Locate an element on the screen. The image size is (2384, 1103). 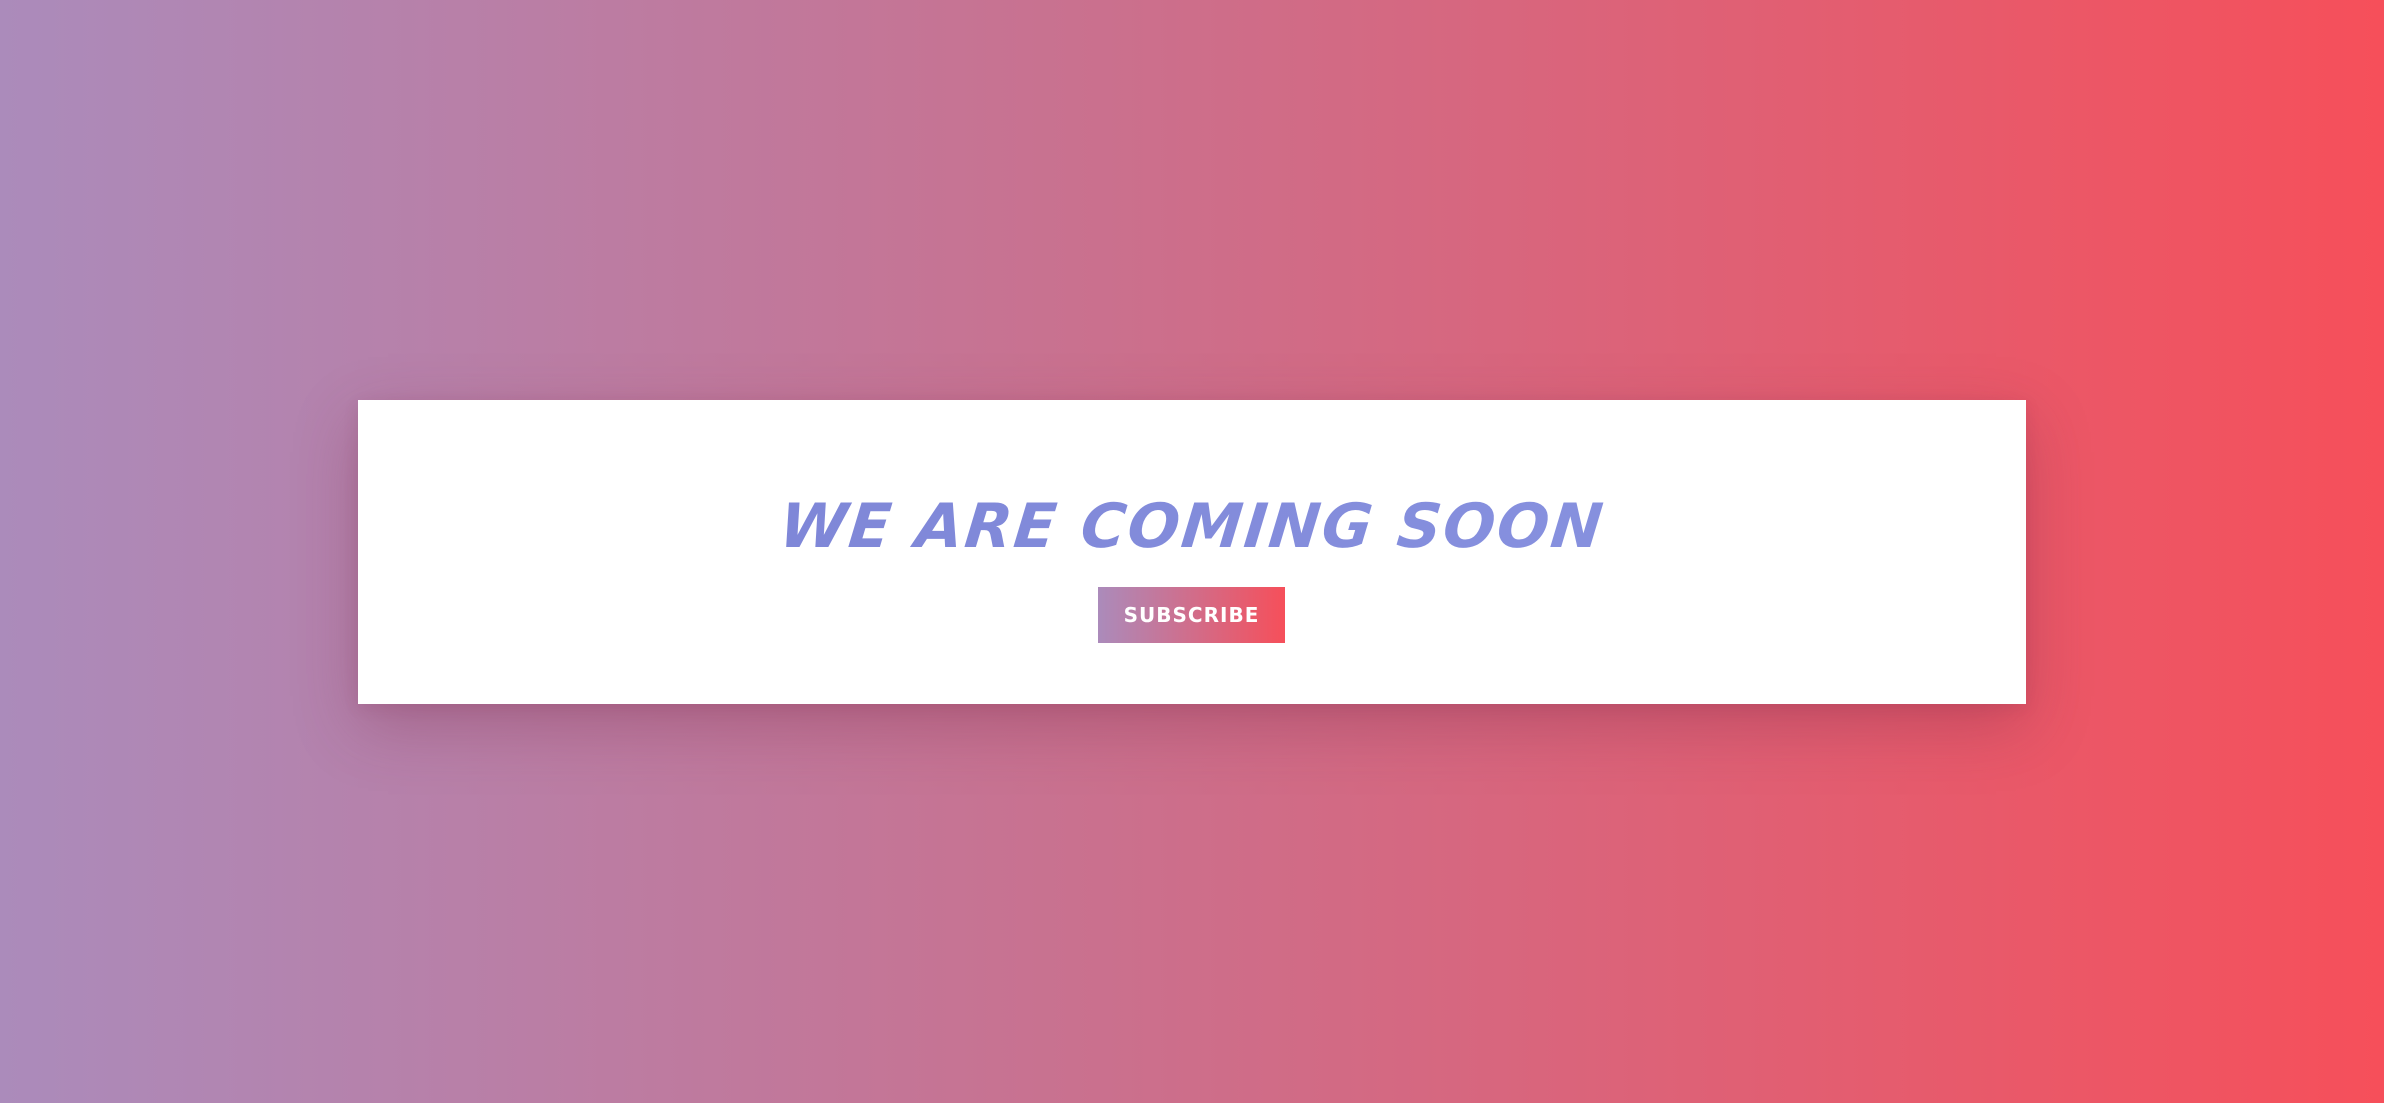
subscribe-button: SUBSCRIBE is located at coordinates (1191, 615).